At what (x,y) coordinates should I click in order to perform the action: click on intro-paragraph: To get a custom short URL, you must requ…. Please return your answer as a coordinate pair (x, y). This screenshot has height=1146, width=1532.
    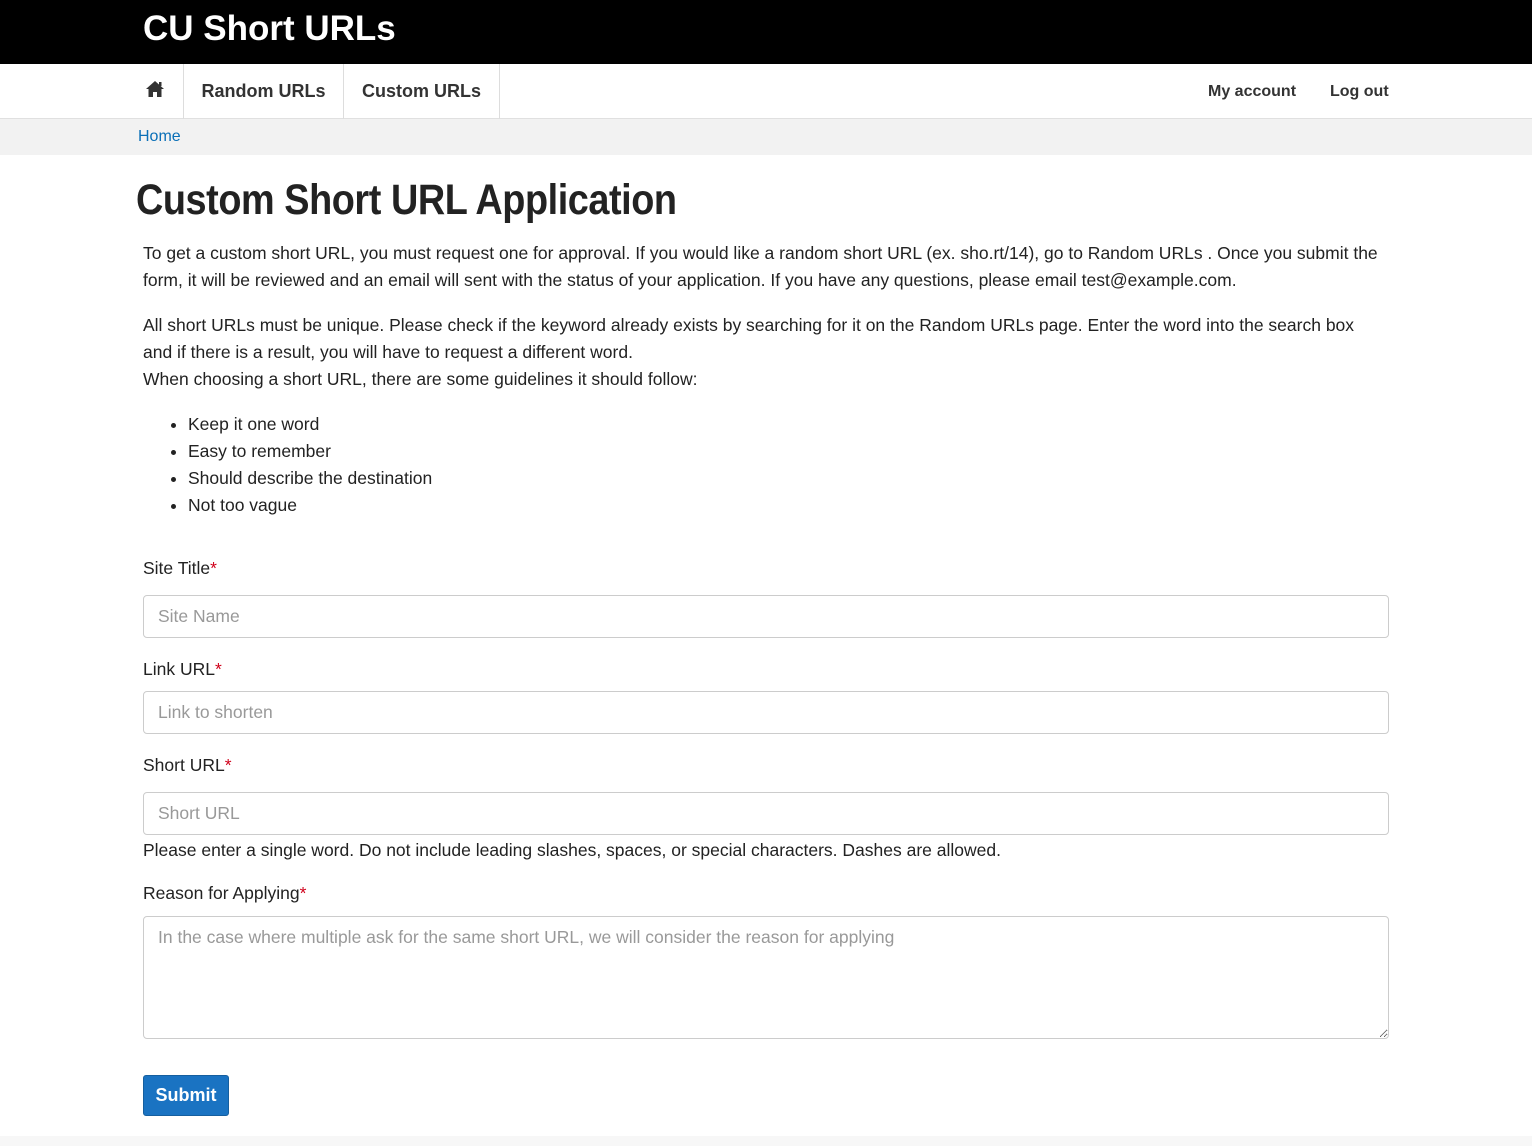
    Looking at the image, I should click on (760, 266).